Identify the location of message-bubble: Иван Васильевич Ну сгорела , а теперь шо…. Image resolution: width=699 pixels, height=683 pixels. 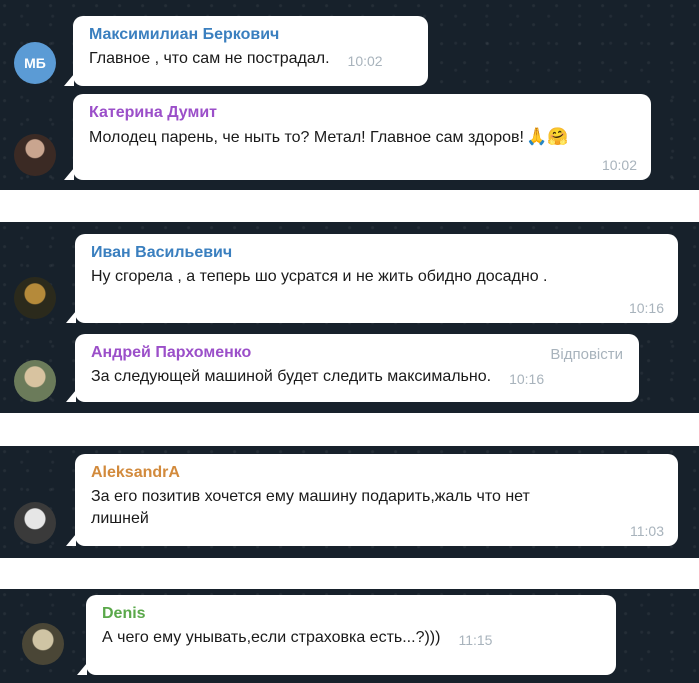
(372, 278).